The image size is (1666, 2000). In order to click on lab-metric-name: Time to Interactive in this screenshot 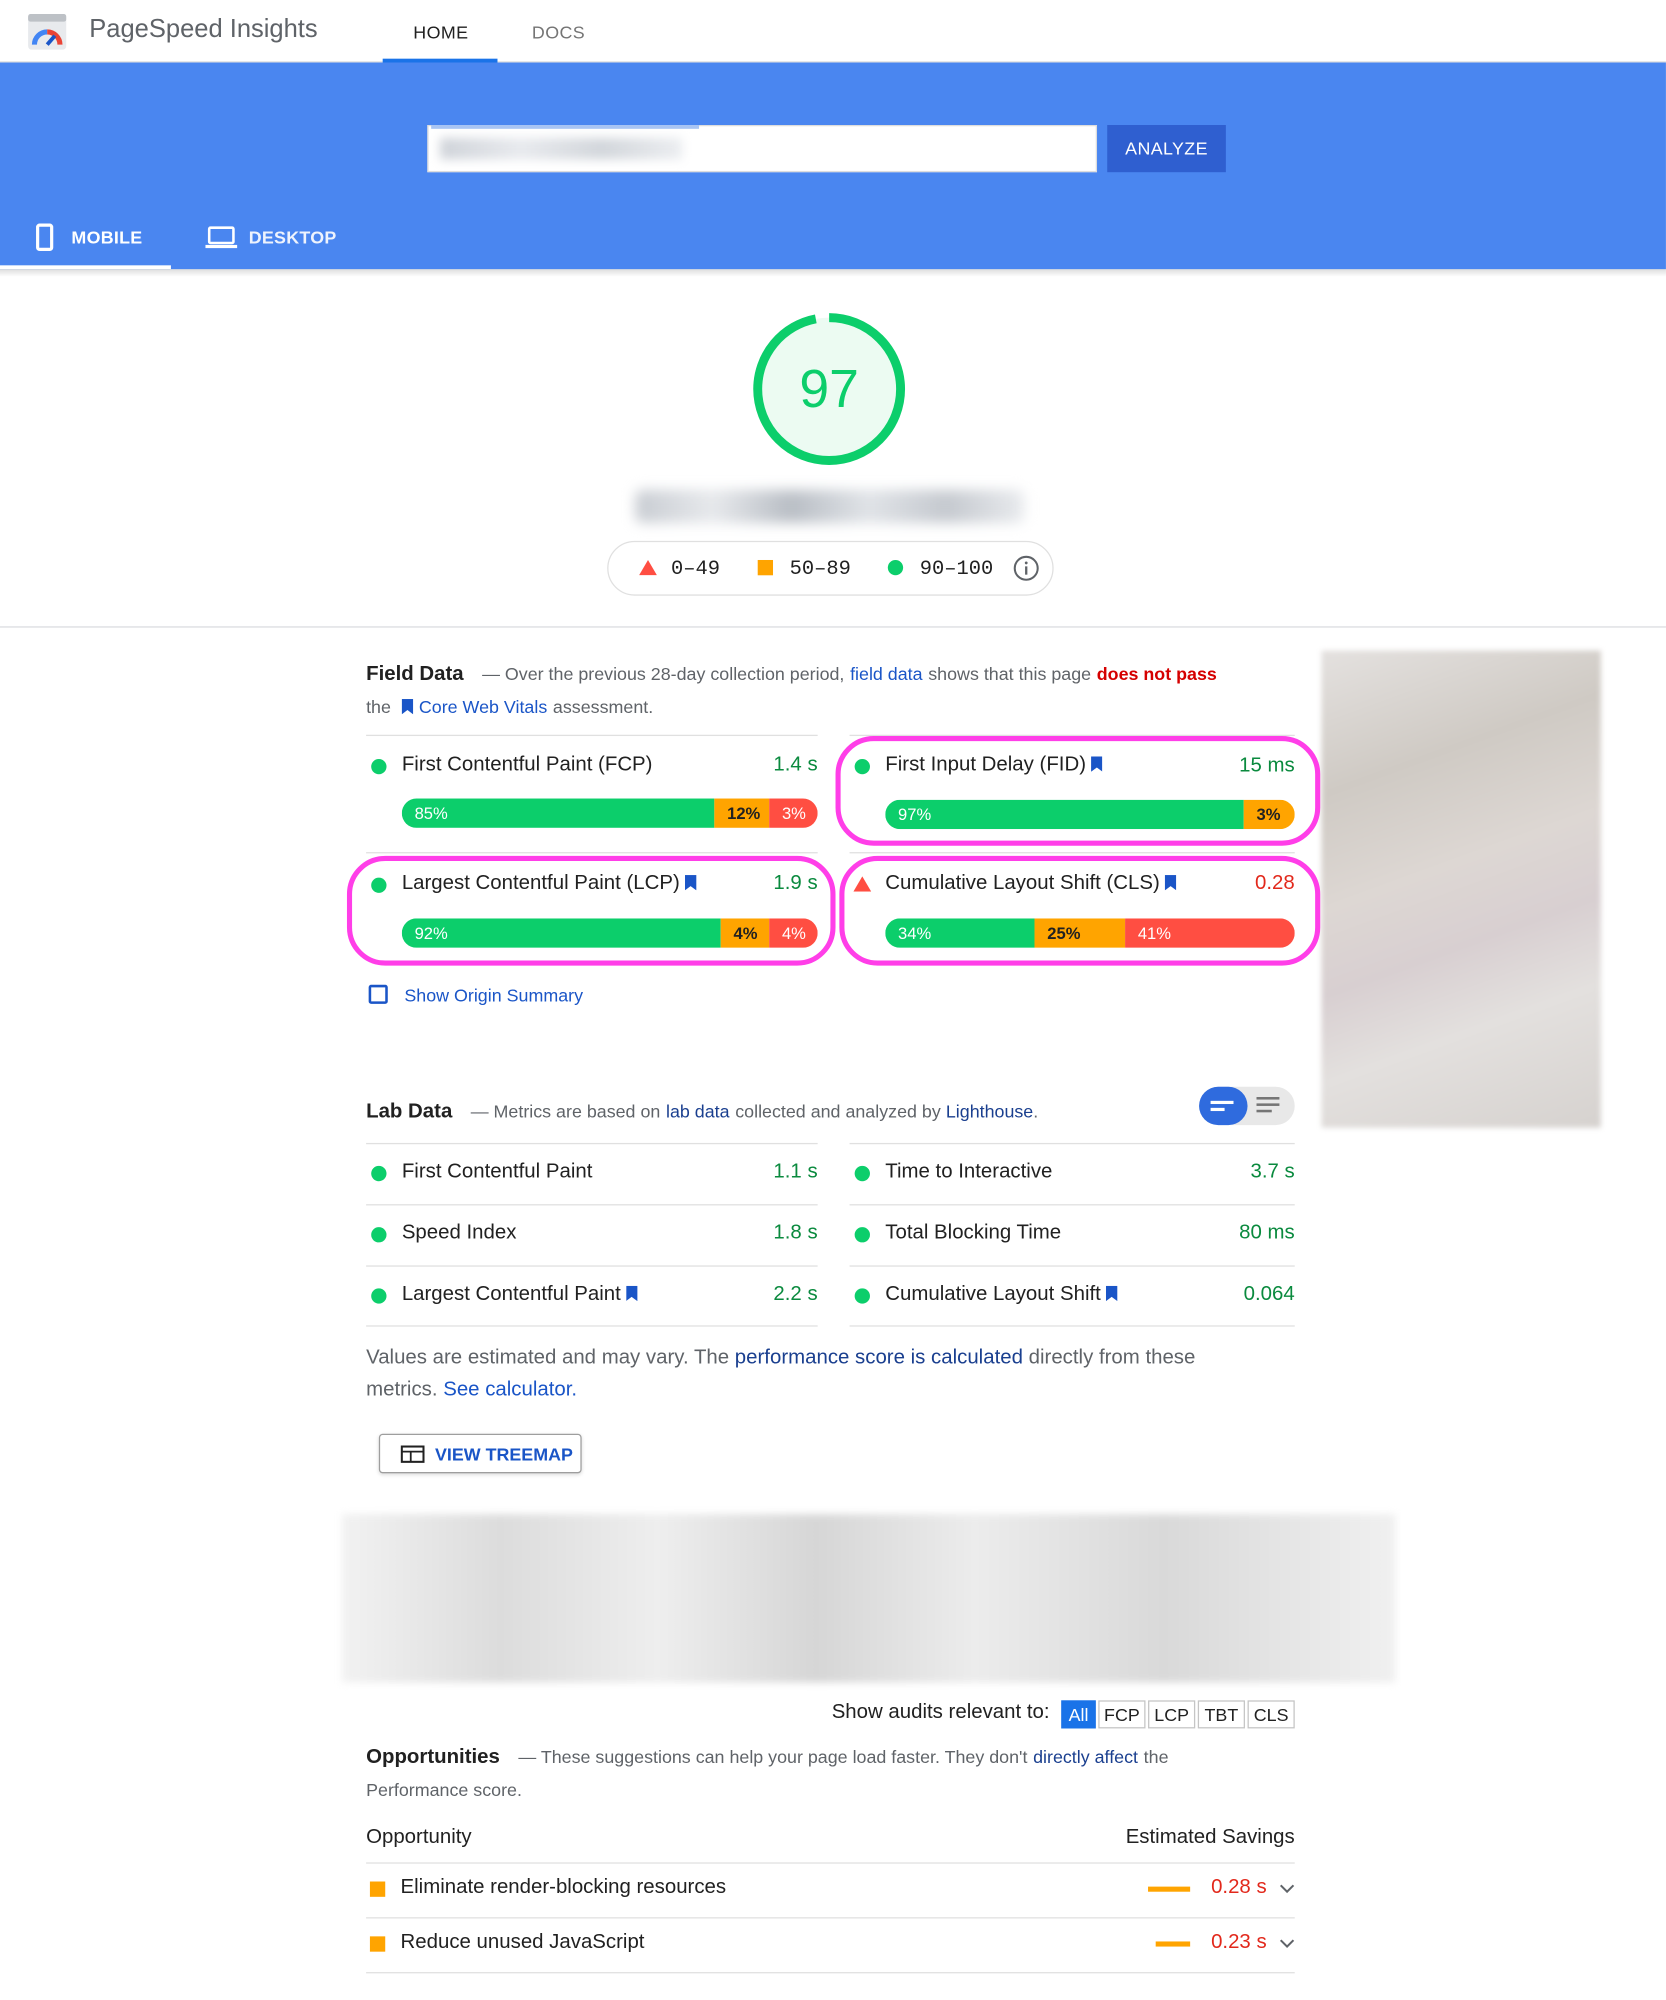, I will do `click(969, 1171)`.